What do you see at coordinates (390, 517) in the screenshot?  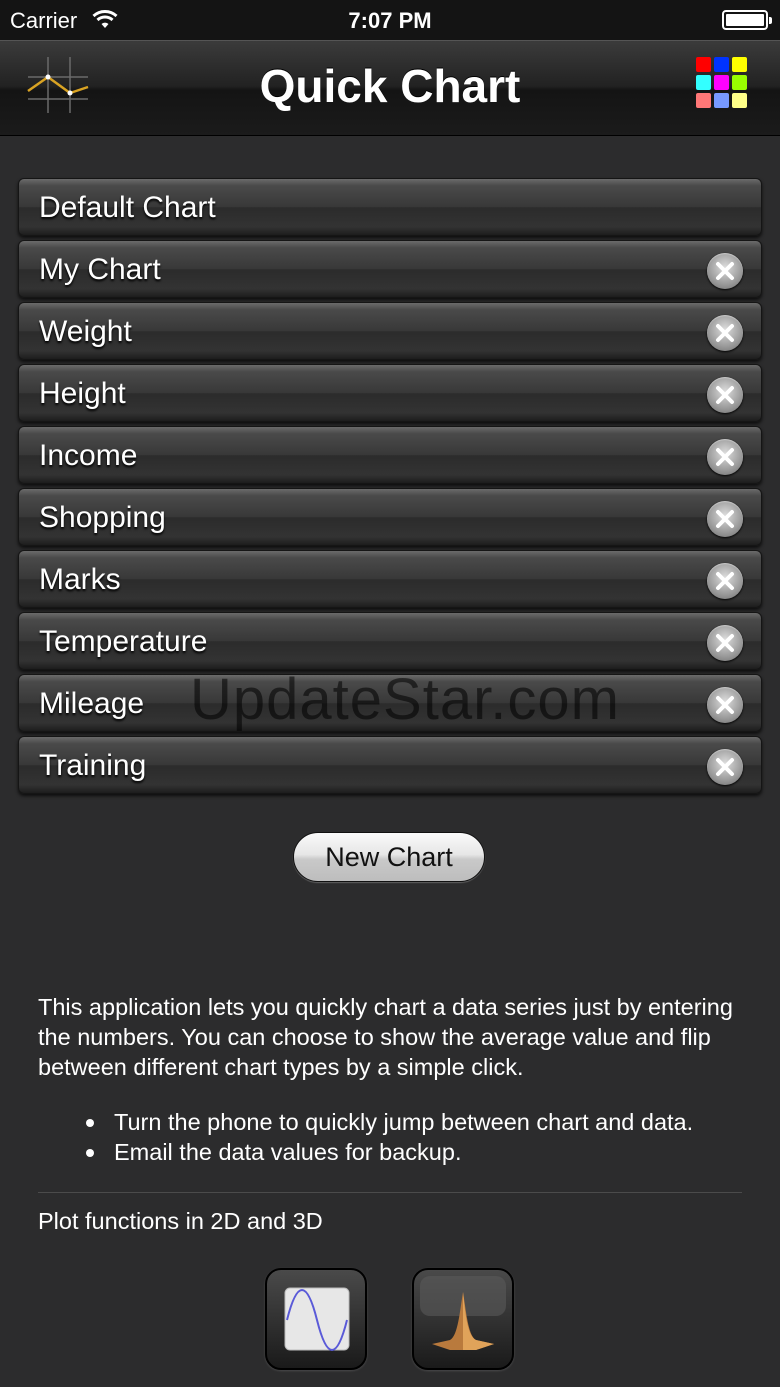 I see `chart-row: Shopping` at bounding box center [390, 517].